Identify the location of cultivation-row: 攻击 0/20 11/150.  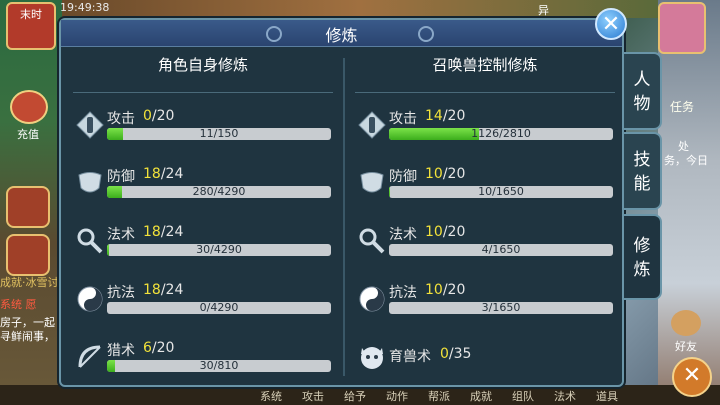
(203, 130).